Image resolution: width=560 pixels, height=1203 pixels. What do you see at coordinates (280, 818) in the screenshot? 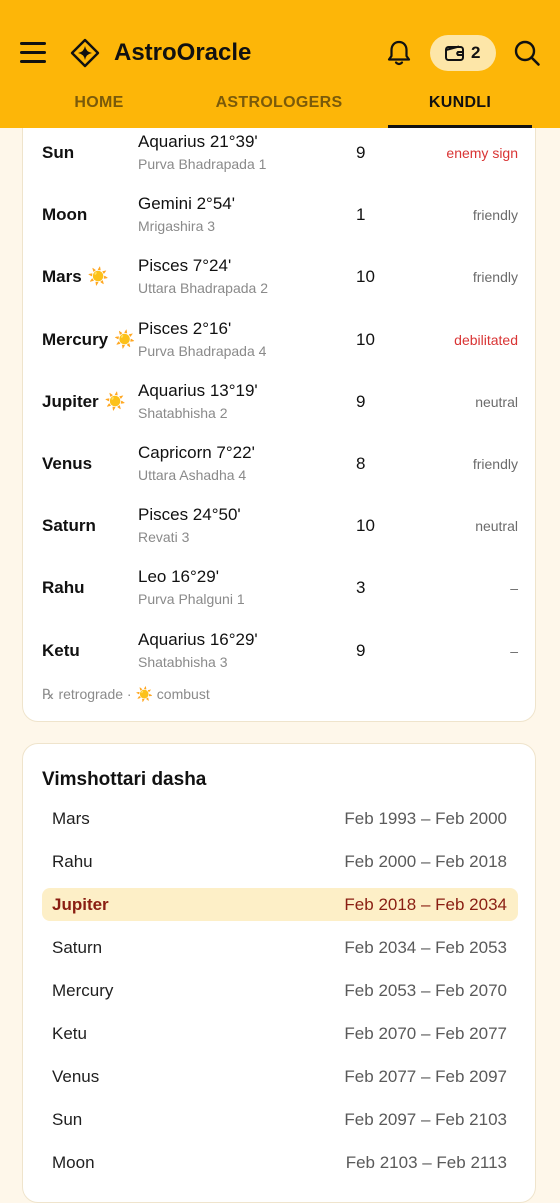
I see `dasha-row-mars: Mars Feb 1993 – Feb 2000` at bounding box center [280, 818].